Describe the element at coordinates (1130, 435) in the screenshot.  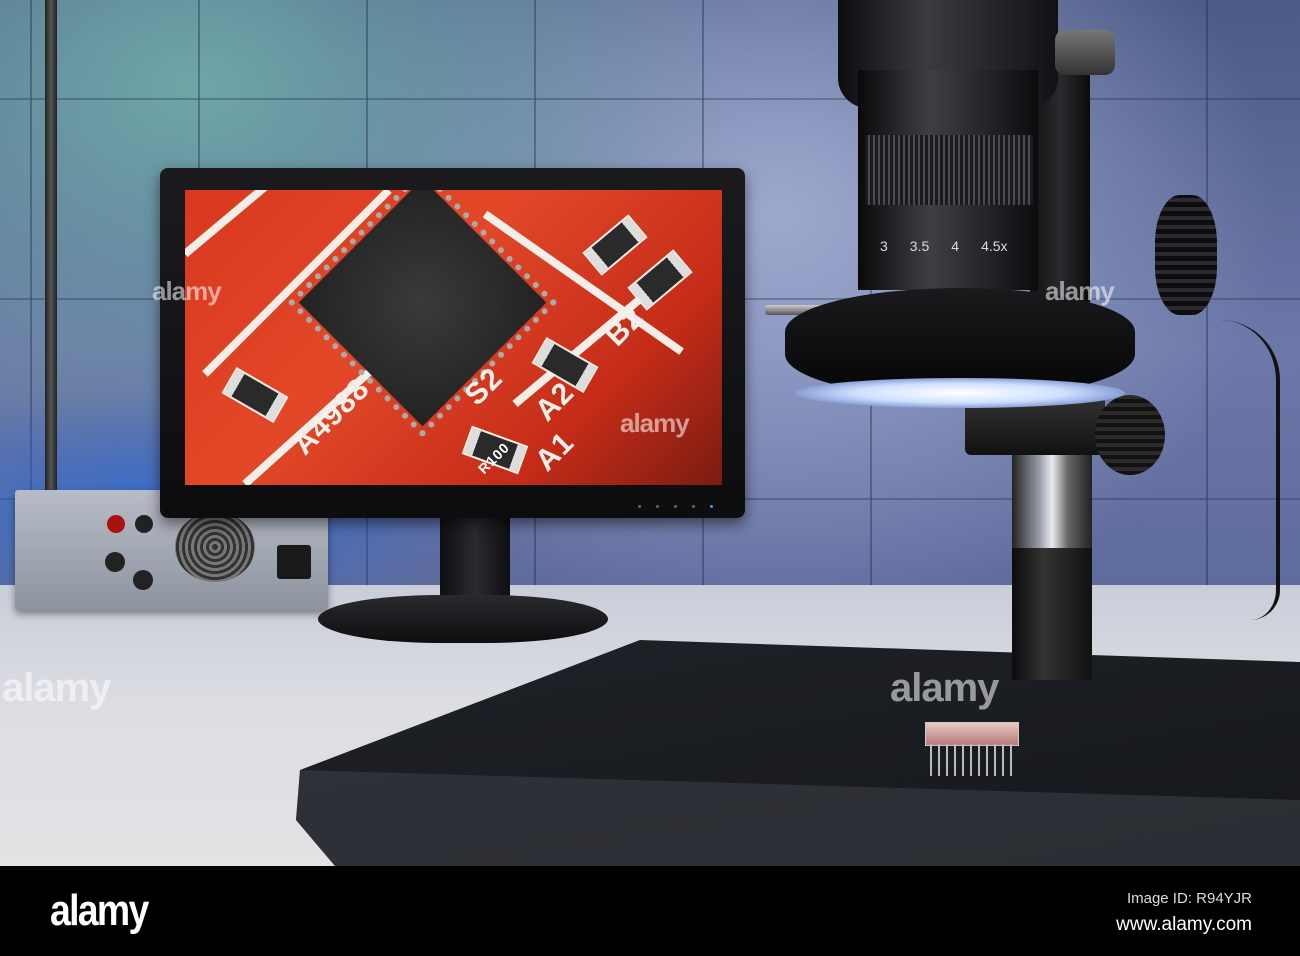
I see `focus-knob` at that location.